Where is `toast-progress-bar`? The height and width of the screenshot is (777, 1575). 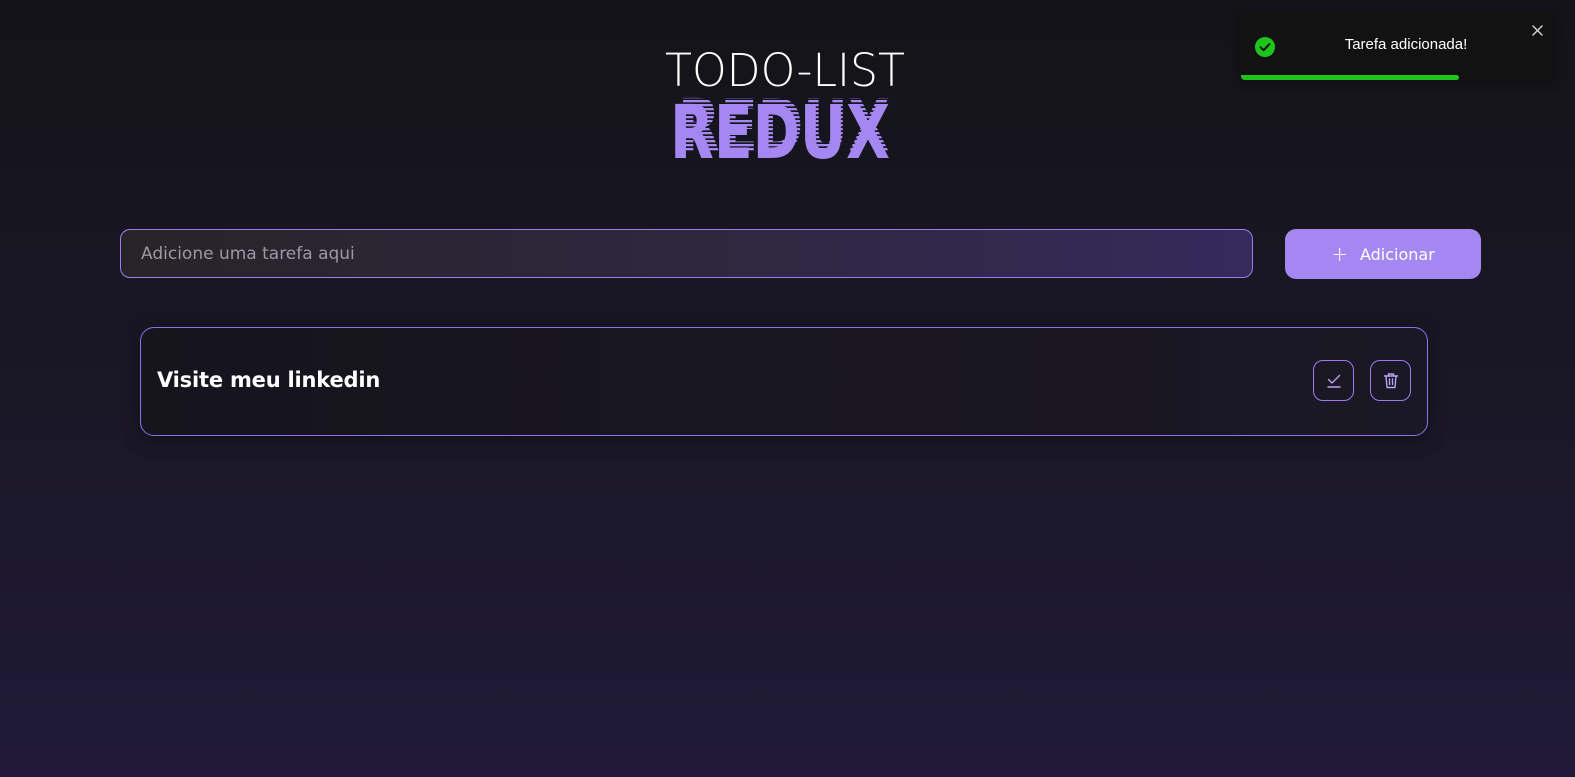 toast-progress-bar is located at coordinates (1397, 77).